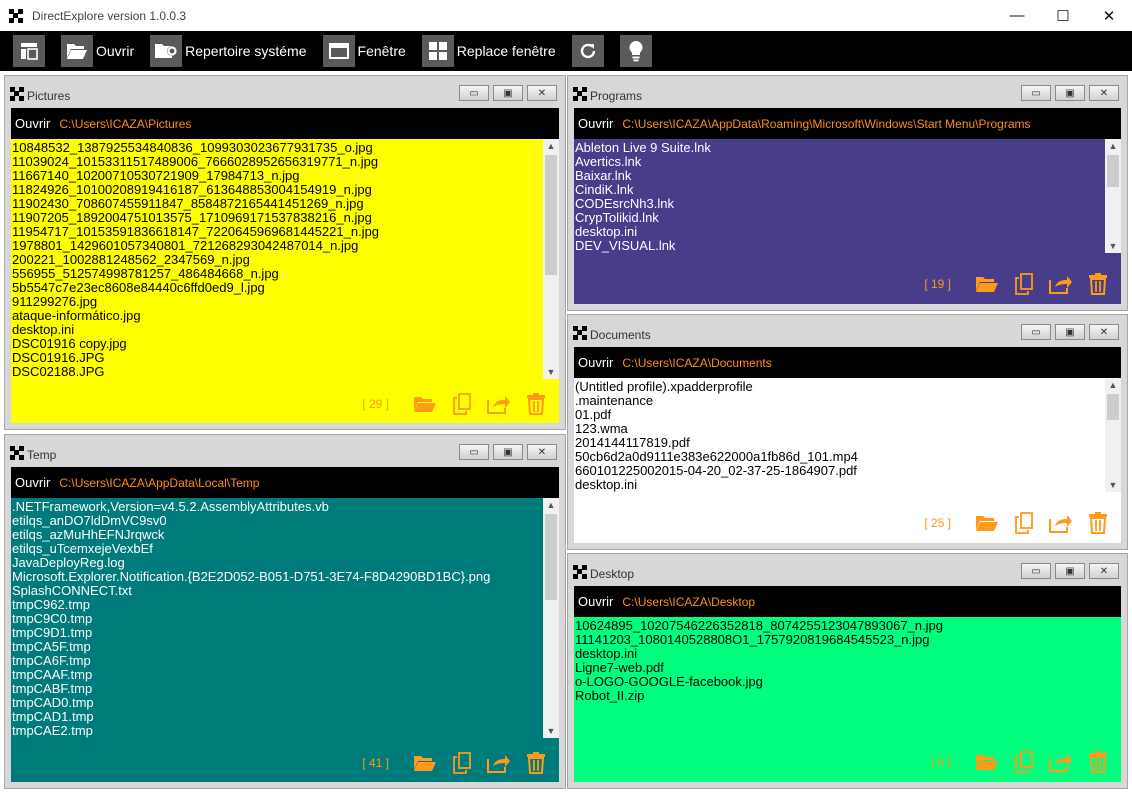 The image size is (1132, 795). Describe the element at coordinates (277, 563) in the screenshot. I see `file-list-item: JavaDeployReg.log` at that location.